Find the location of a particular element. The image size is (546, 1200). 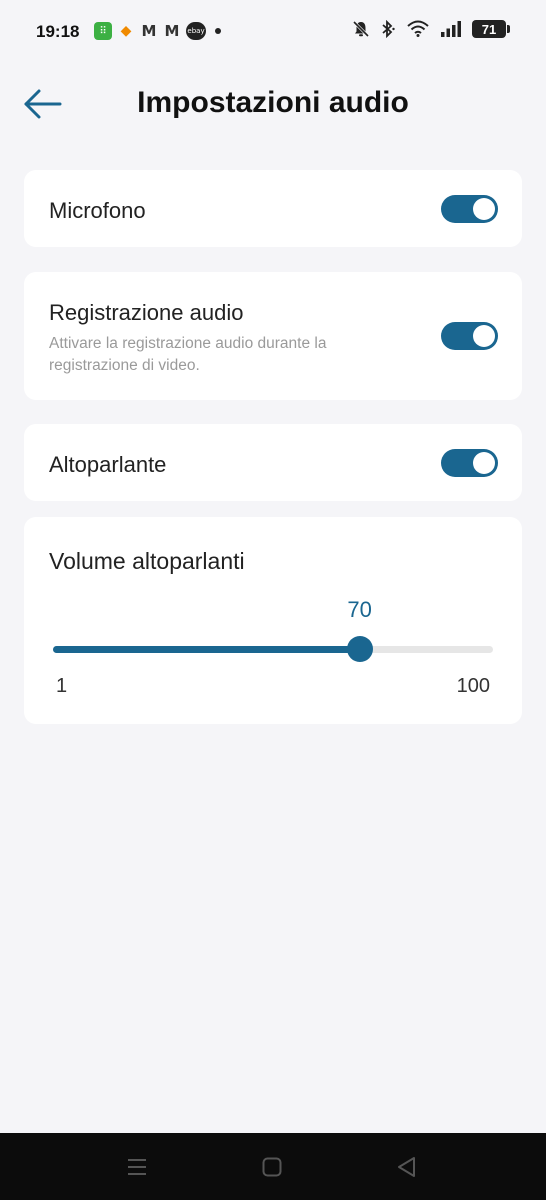

volume-value: 70 is located at coordinates (359, 609).